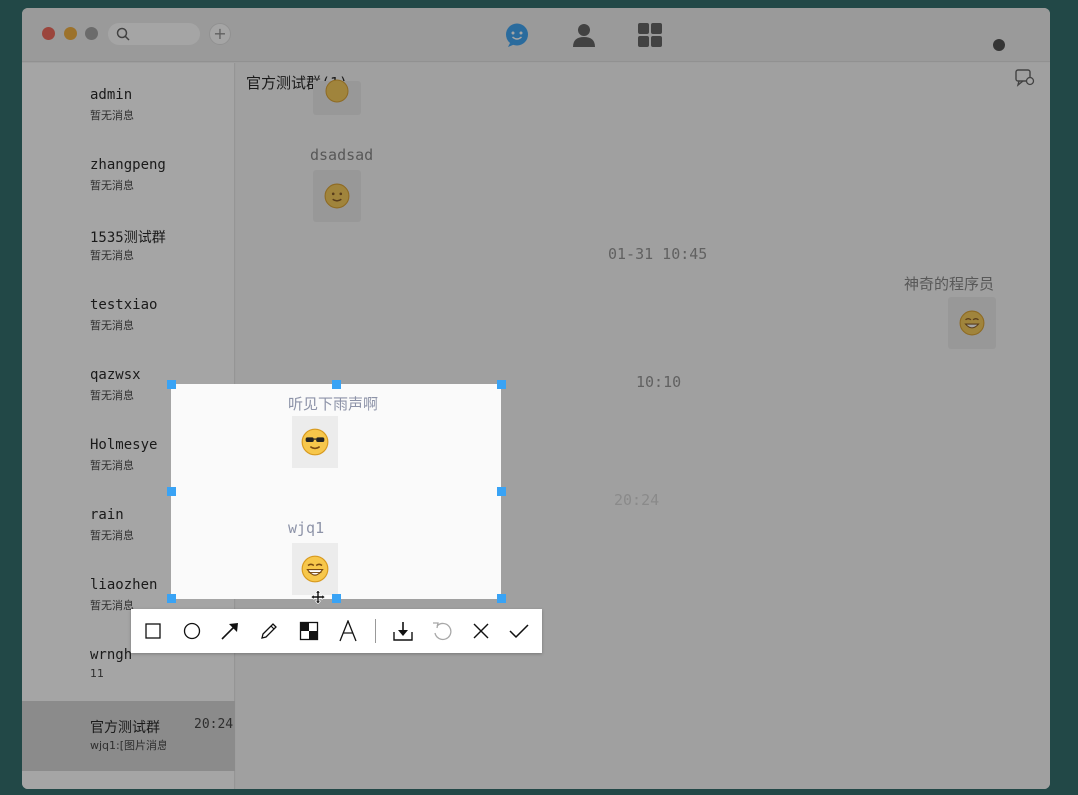  I want to click on ellipse-tool-button, so click(192, 631).